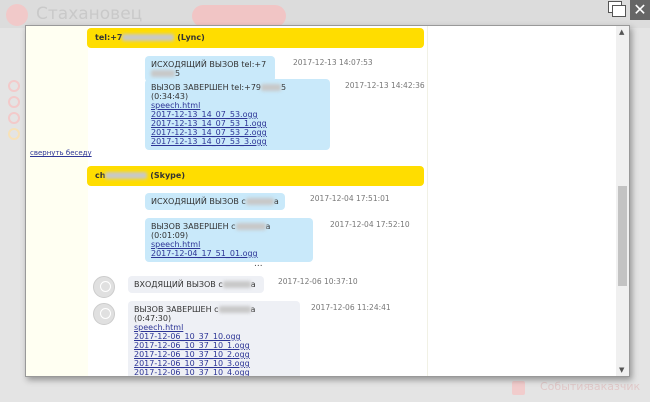 This screenshot has height=402, width=650. What do you see at coordinates (237, 132) in the screenshot?
I see `file-link: 2017-12-13_14_07_53_2.ogg` at bounding box center [237, 132].